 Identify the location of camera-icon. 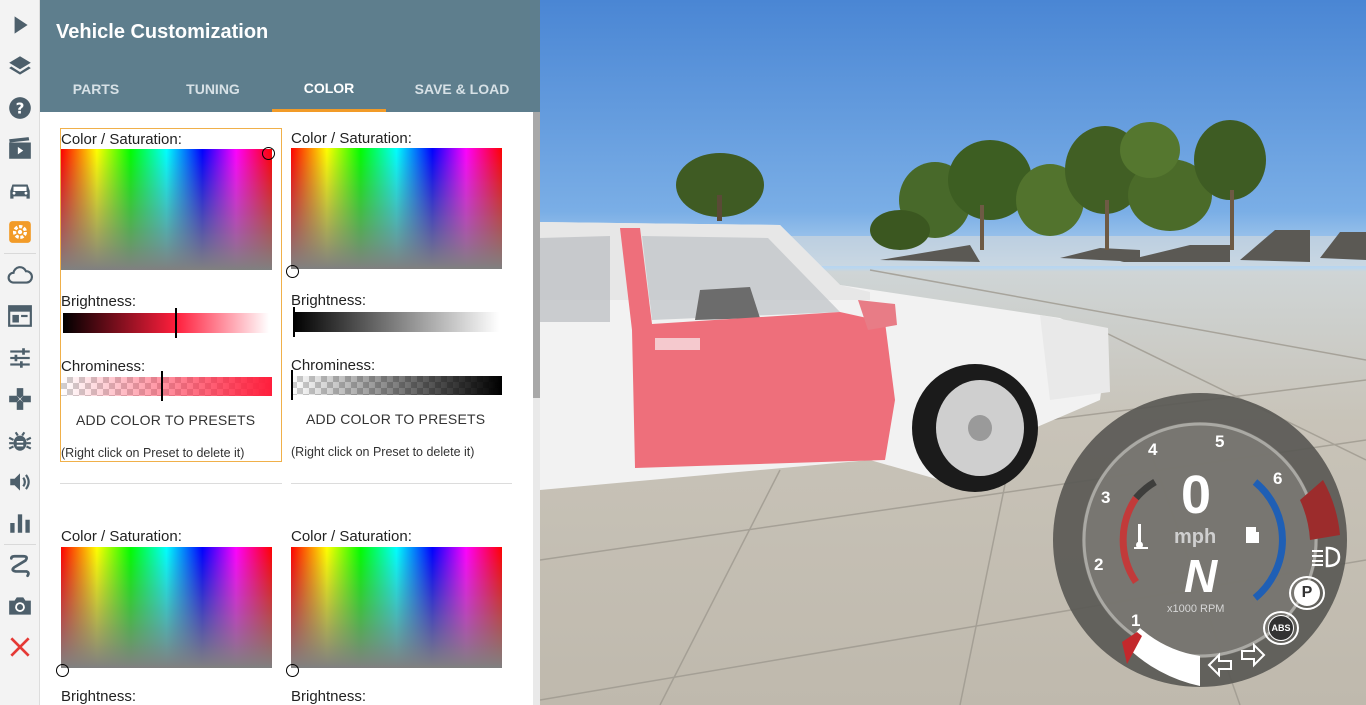
(20, 606).